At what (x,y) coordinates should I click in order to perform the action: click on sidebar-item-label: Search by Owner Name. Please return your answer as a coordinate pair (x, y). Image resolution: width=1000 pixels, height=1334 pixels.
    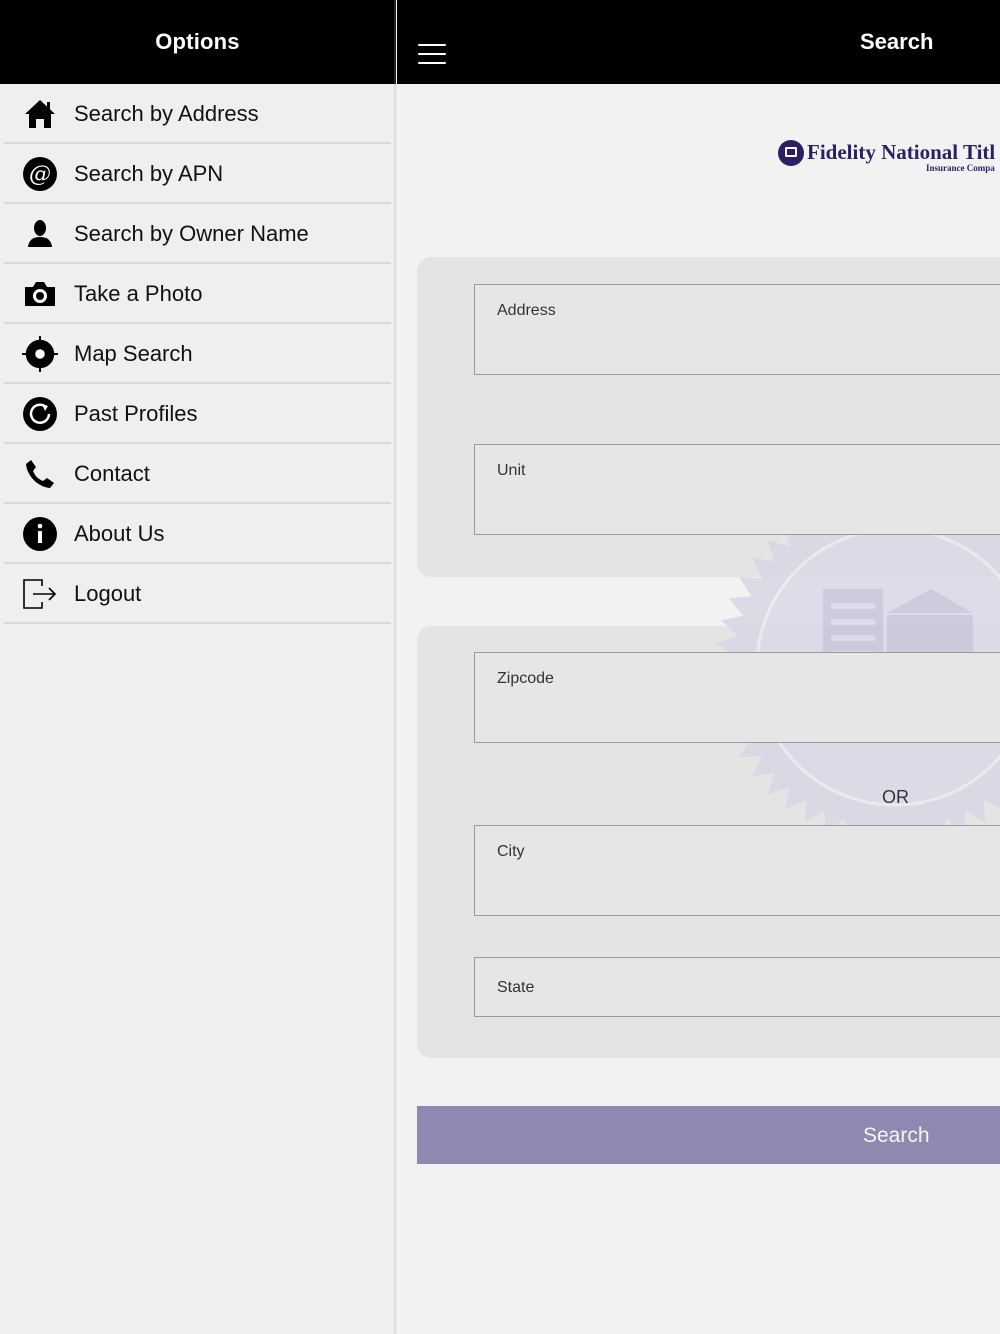
    Looking at the image, I should click on (191, 233).